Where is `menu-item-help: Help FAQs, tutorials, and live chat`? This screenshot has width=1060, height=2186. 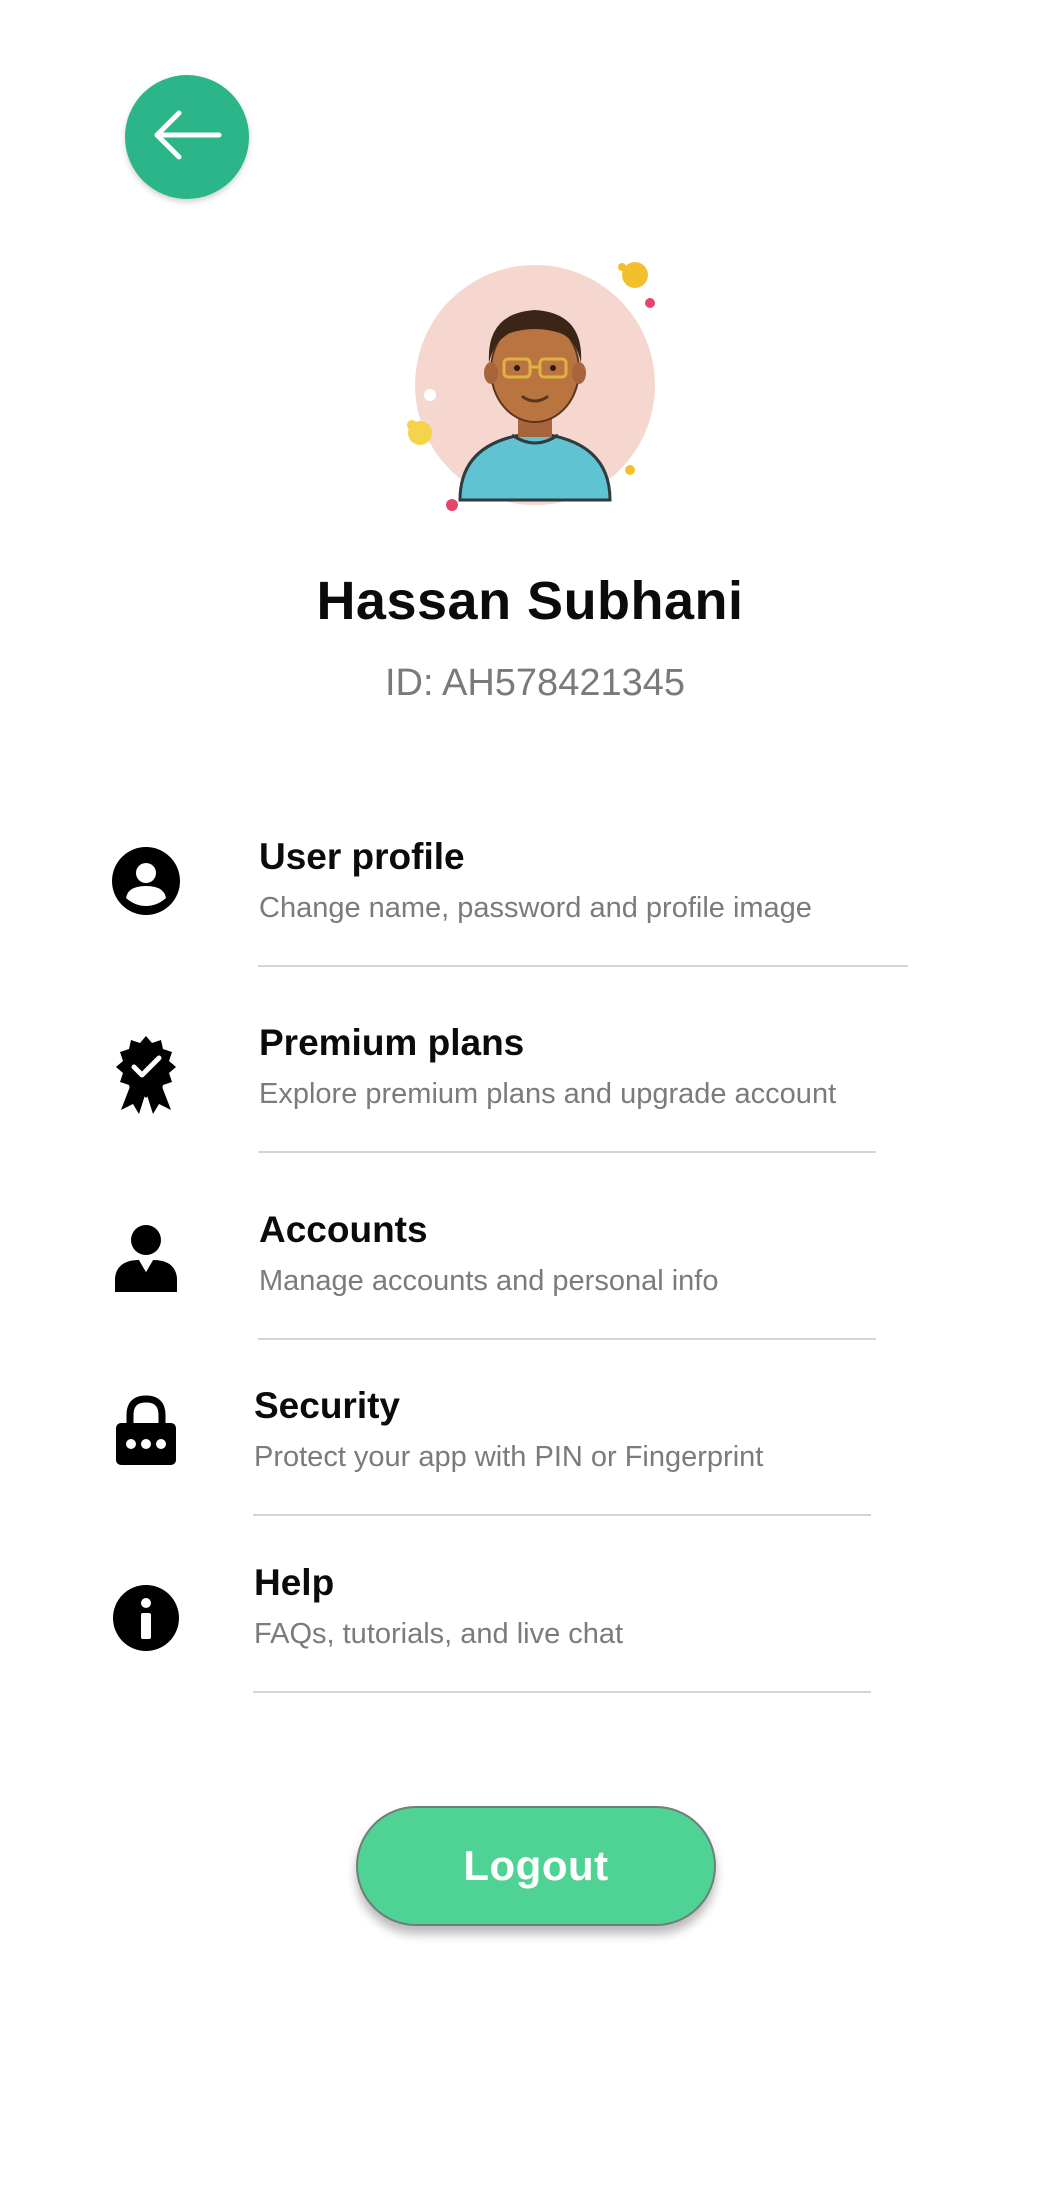 menu-item-help: Help FAQs, tutorials, and live chat is located at coordinates (530, 1626).